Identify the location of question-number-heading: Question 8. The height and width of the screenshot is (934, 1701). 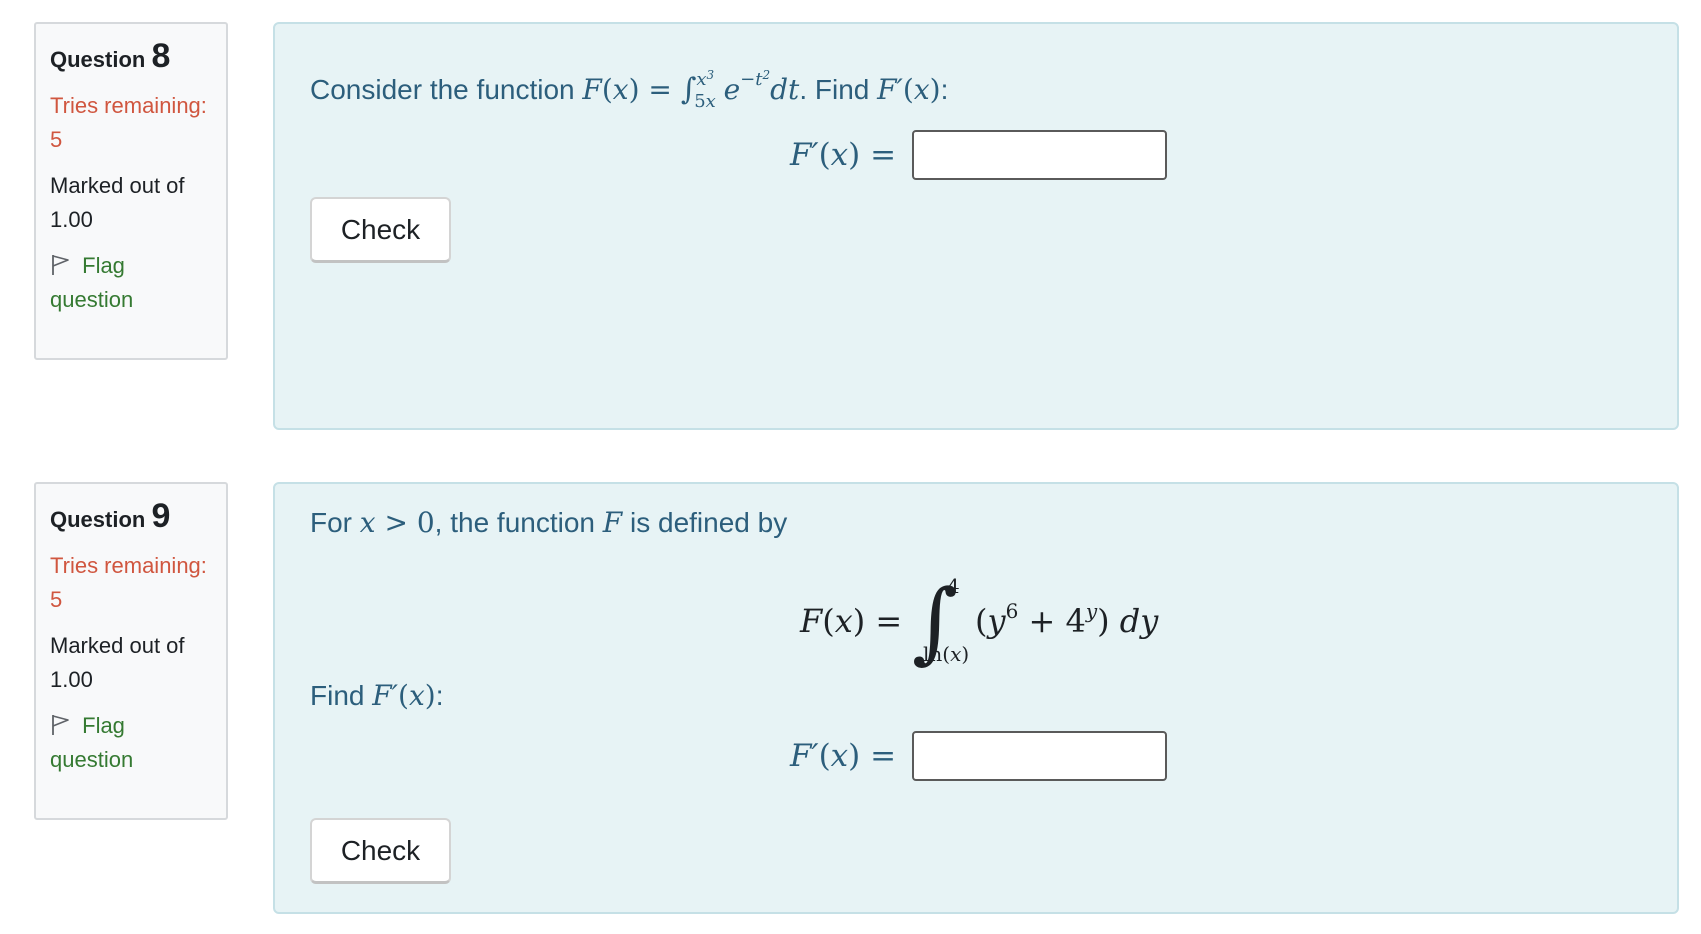
(131, 58).